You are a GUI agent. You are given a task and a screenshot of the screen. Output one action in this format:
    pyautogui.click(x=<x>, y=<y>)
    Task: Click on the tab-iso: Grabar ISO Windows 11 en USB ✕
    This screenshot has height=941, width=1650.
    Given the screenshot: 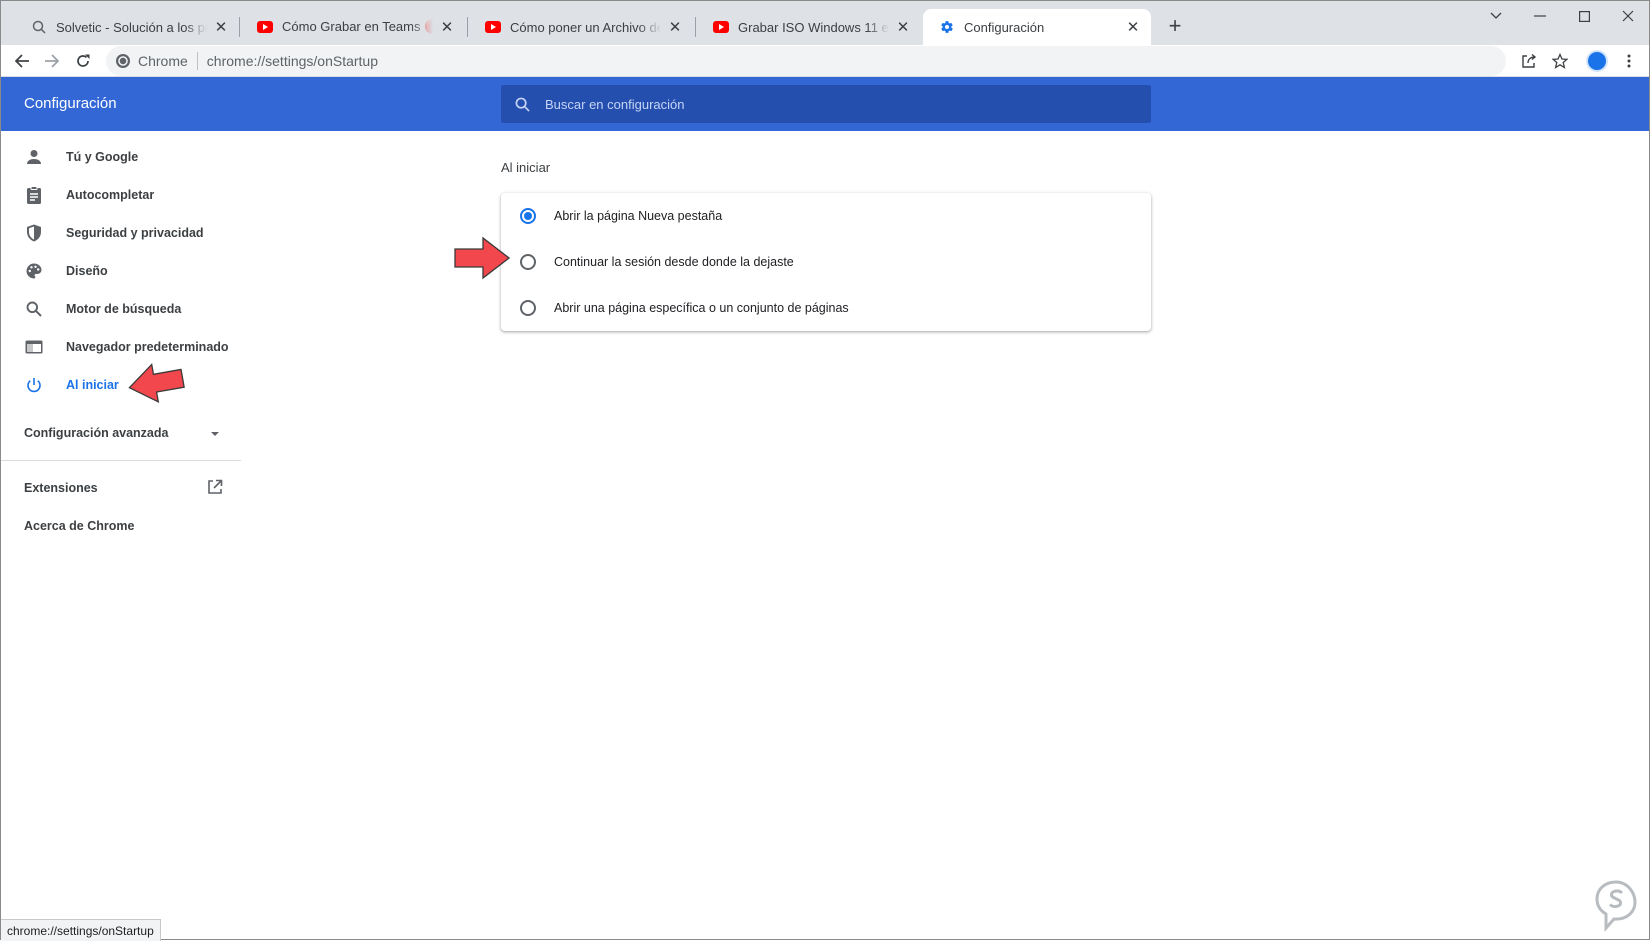 What is the action you would take?
    pyautogui.click(x=809, y=27)
    